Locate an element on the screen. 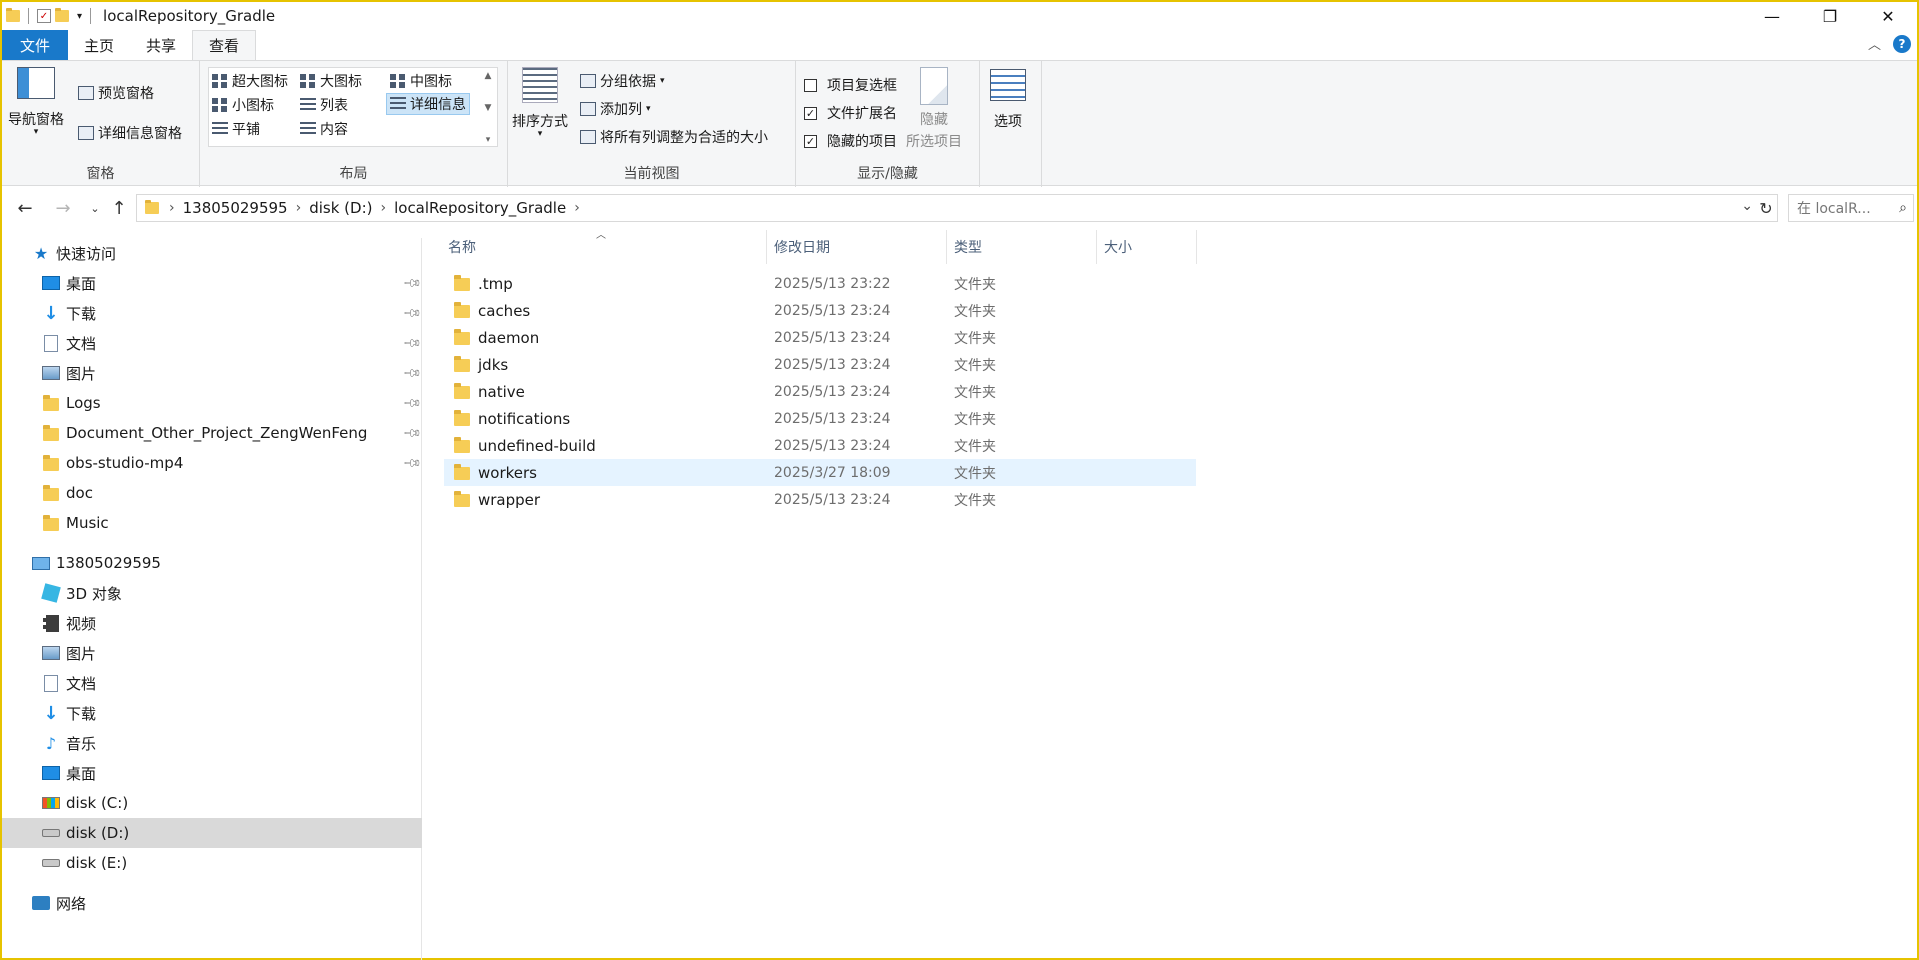 The height and width of the screenshot is (960, 1919). search-input: 在 localR... ⌕ is located at coordinates (1851, 208).